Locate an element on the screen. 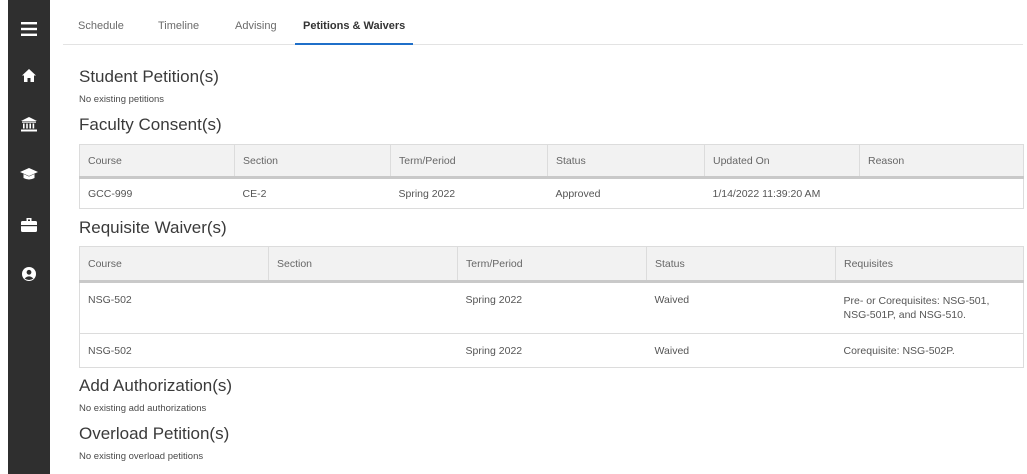  add-authorizations-title: Add Authorization(s) is located at coordinates (156, 385).